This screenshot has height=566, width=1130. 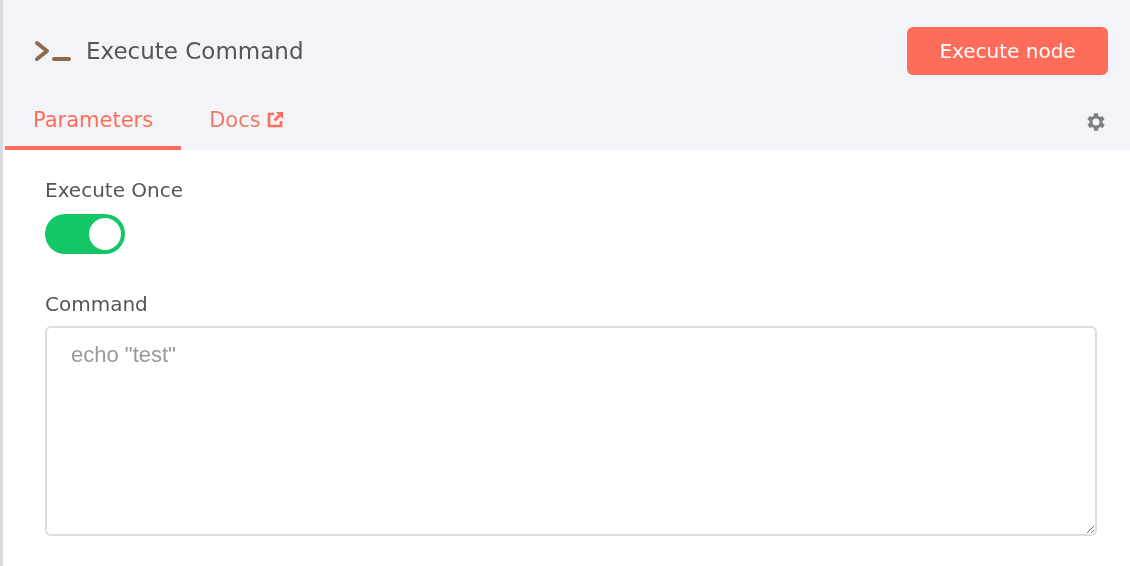 What do you see at coordinates (1007, 51) in the screenshot?
I see `execute-node-button: Execute node` at bounding box center [1007, 51].